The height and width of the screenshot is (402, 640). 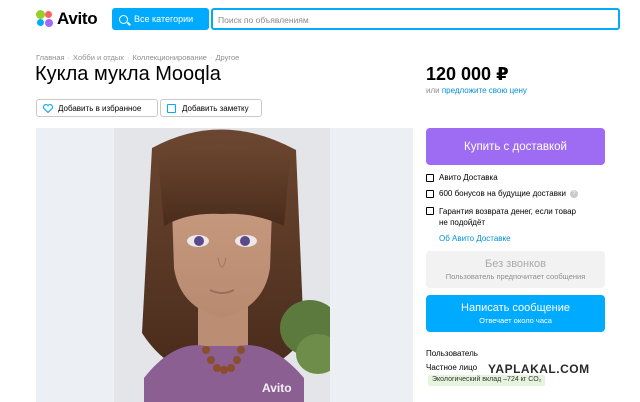 I want to click on add-note-button: Добавить заметку, so click(x=211, y=108).